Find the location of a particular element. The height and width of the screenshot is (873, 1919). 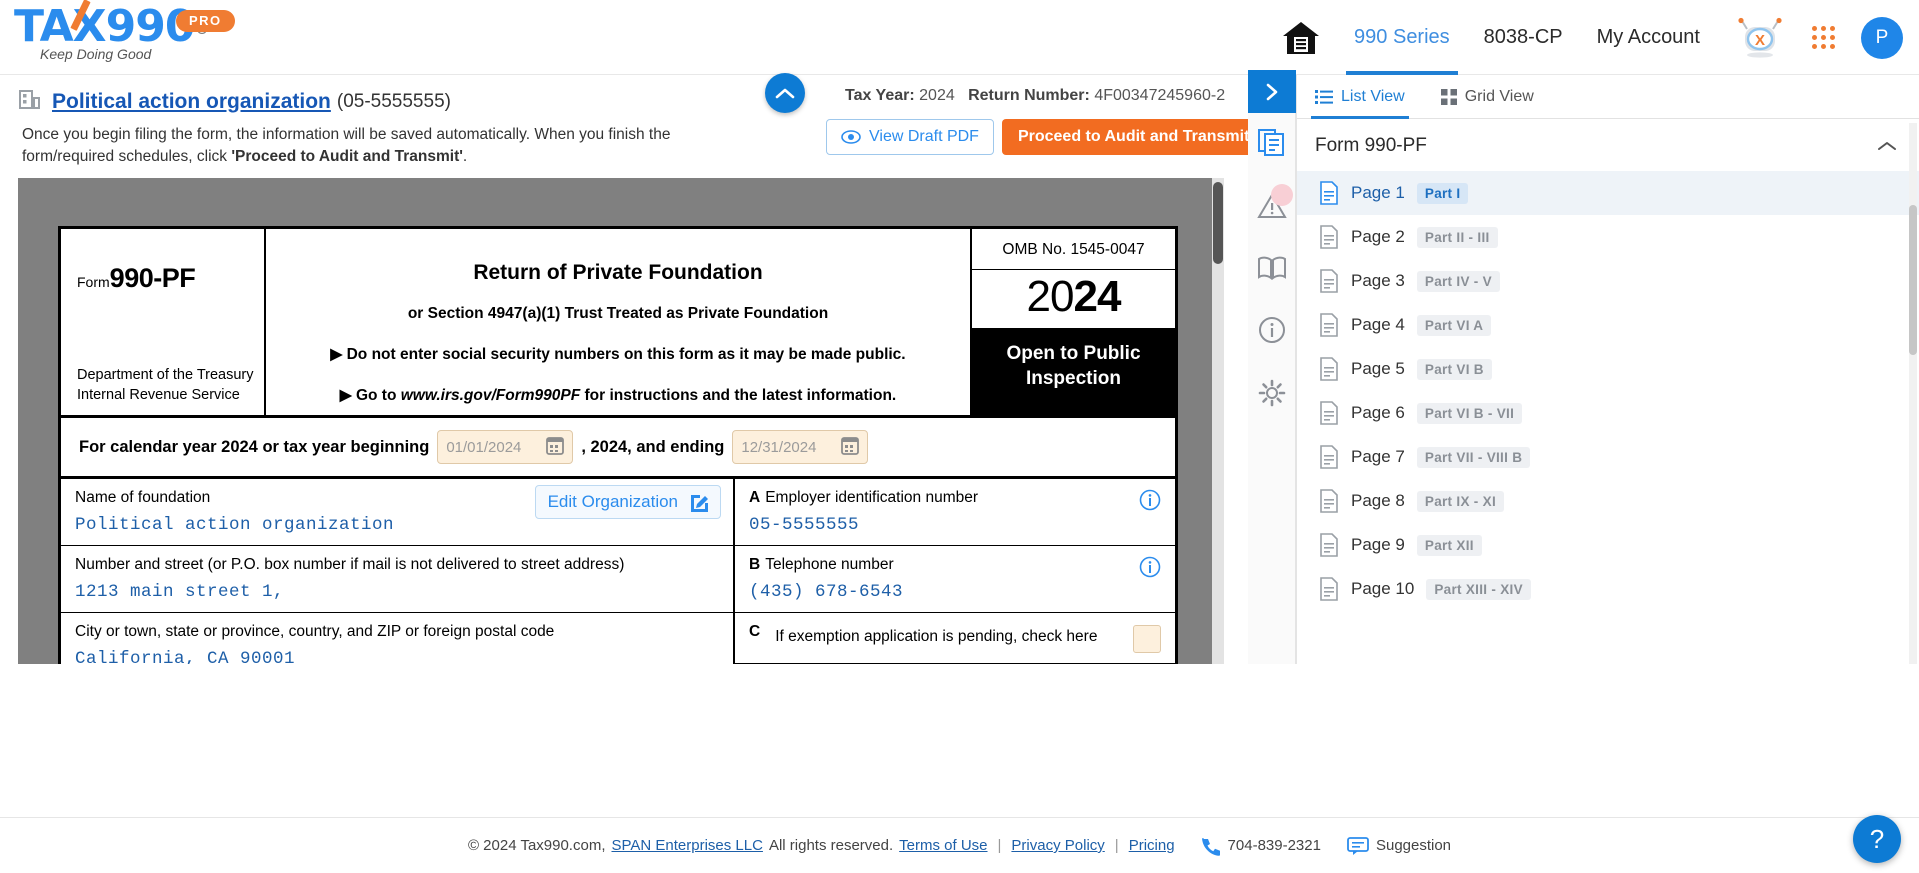

primary-nav: 990 Series 8038-CP My Account X P is located at coordinates (1600, 37).